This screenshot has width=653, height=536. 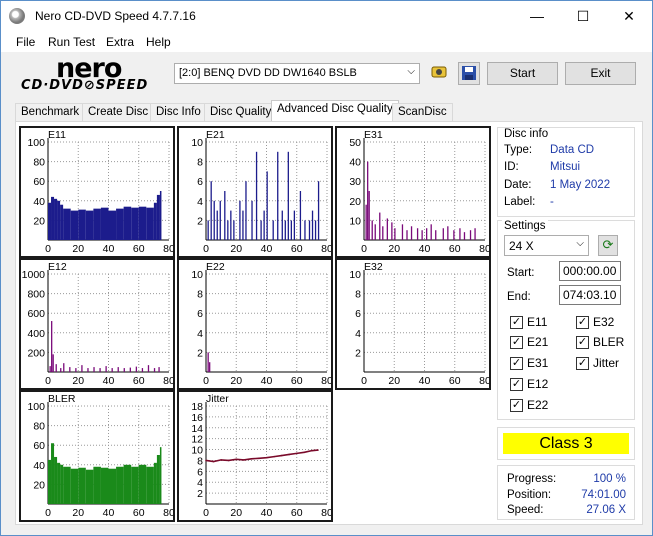 What do you see at coordinates (629, 16) in the screenshot?
I see `close-button: ✕` at bounding box center [629, 16].